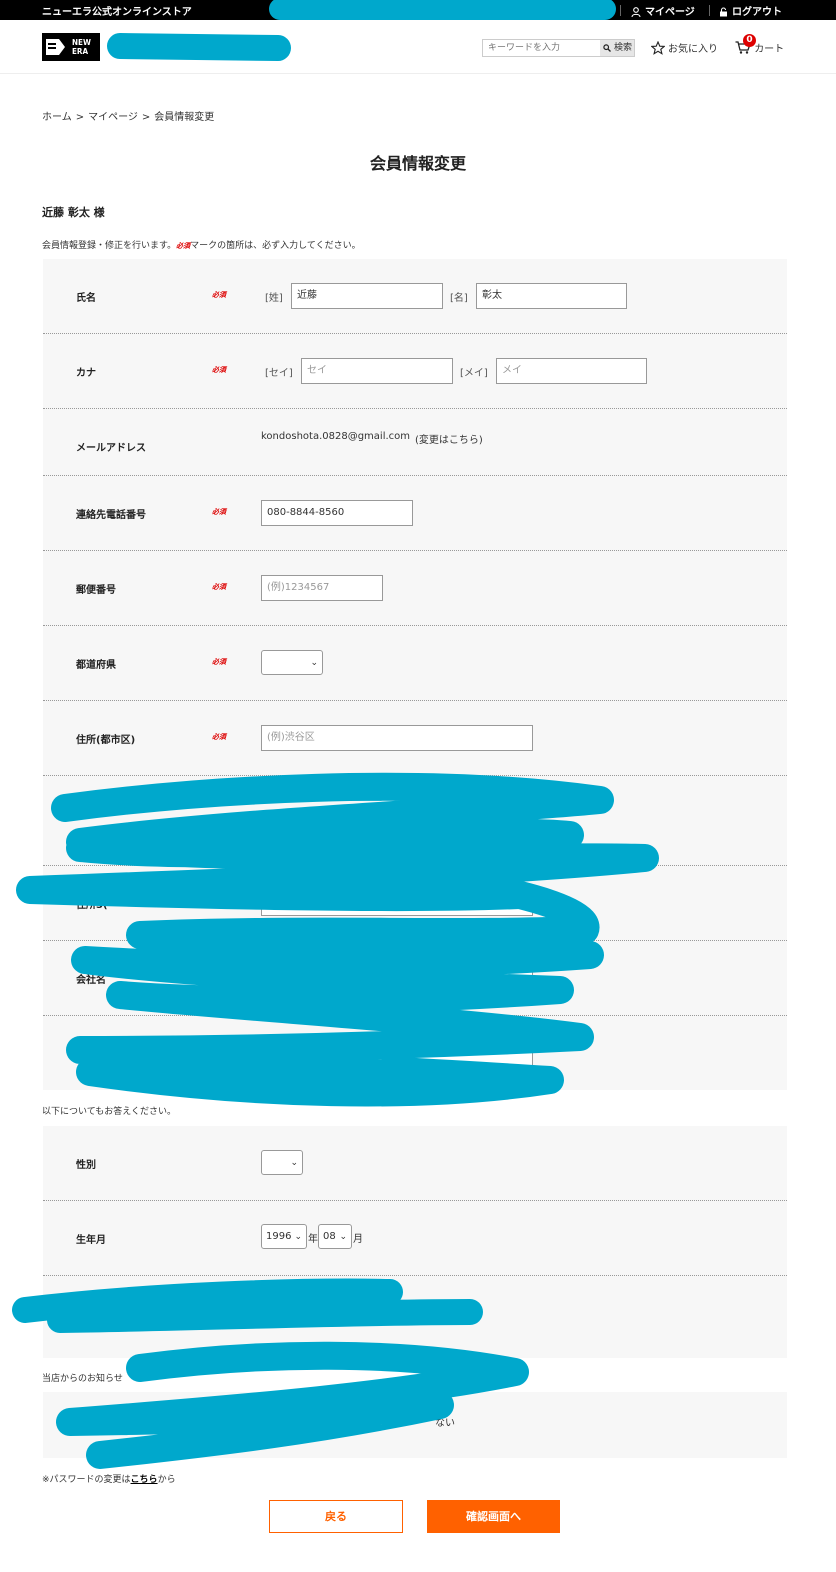  I want to click on form-row-zip: 郵便番号 必須 (例)1234567, so click(415, 588).